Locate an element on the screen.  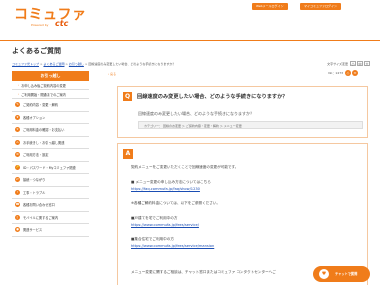
page-title: よくあるご質問 is located at coordinates (36, 51).